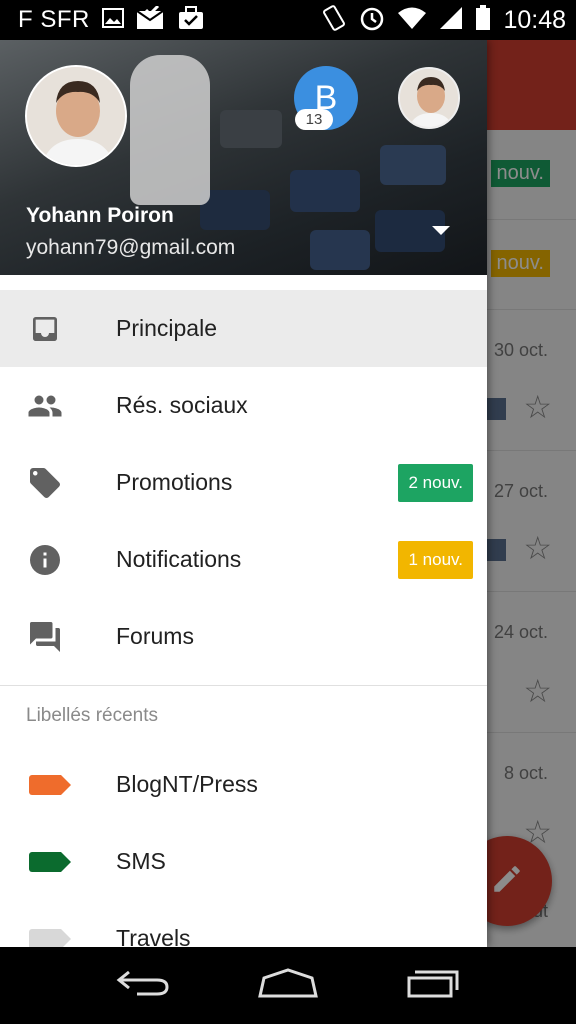 The width and height of the screenshot is (576, 1024). What do you see at coordinates (155, 636) in the screenshot?
I see `menu-item-label: Forums` at bounding box center [155, 636].